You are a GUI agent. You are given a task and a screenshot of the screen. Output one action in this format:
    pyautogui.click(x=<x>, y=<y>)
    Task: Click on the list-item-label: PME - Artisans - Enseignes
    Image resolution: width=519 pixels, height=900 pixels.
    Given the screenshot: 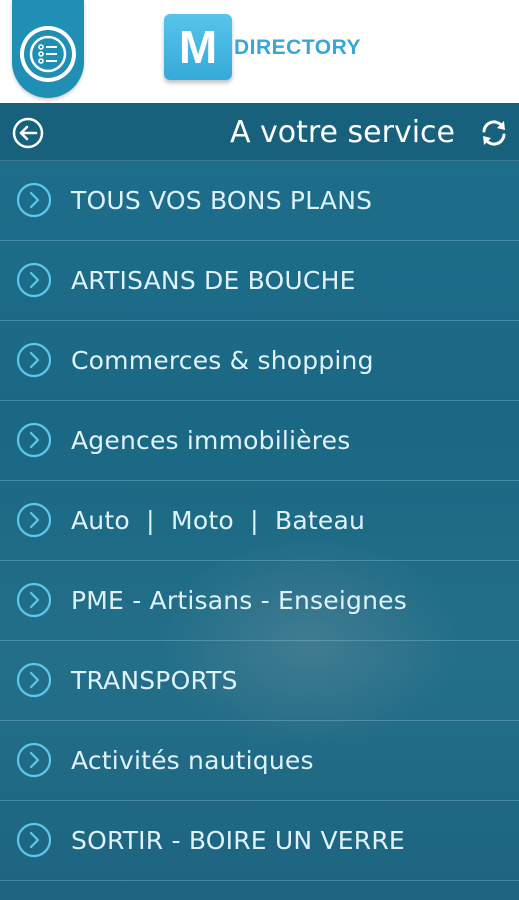 What is the action you would take?
    pyautogui.click(x=239, y=600)
    